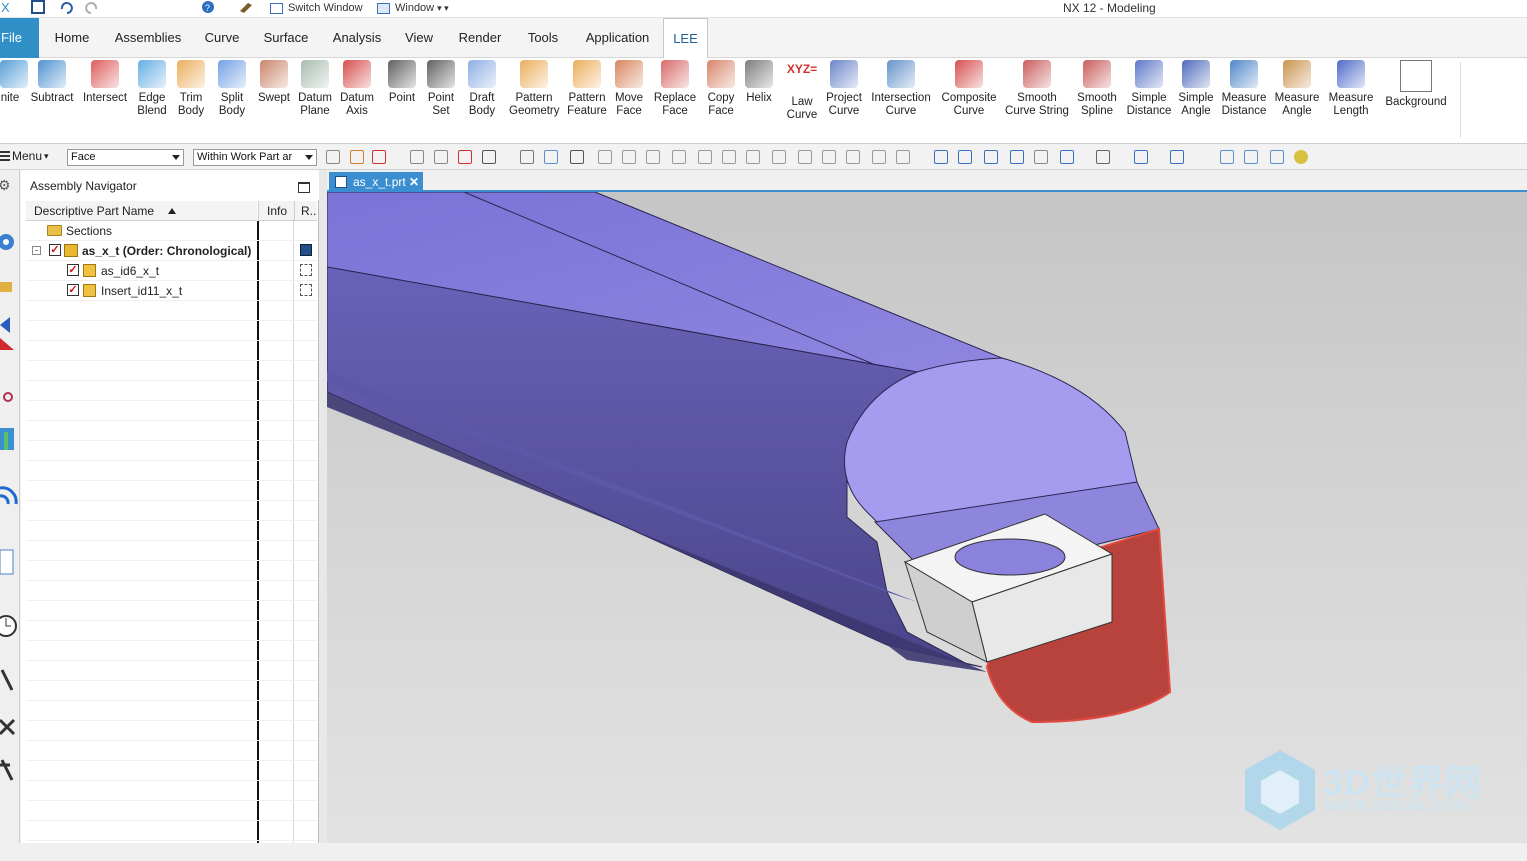 This screenshot has height=861, width=1527. Describe the element at coordinates (232, 89) in the screenshot. I see `ribbon-button-split-body: Split Body` at that location.